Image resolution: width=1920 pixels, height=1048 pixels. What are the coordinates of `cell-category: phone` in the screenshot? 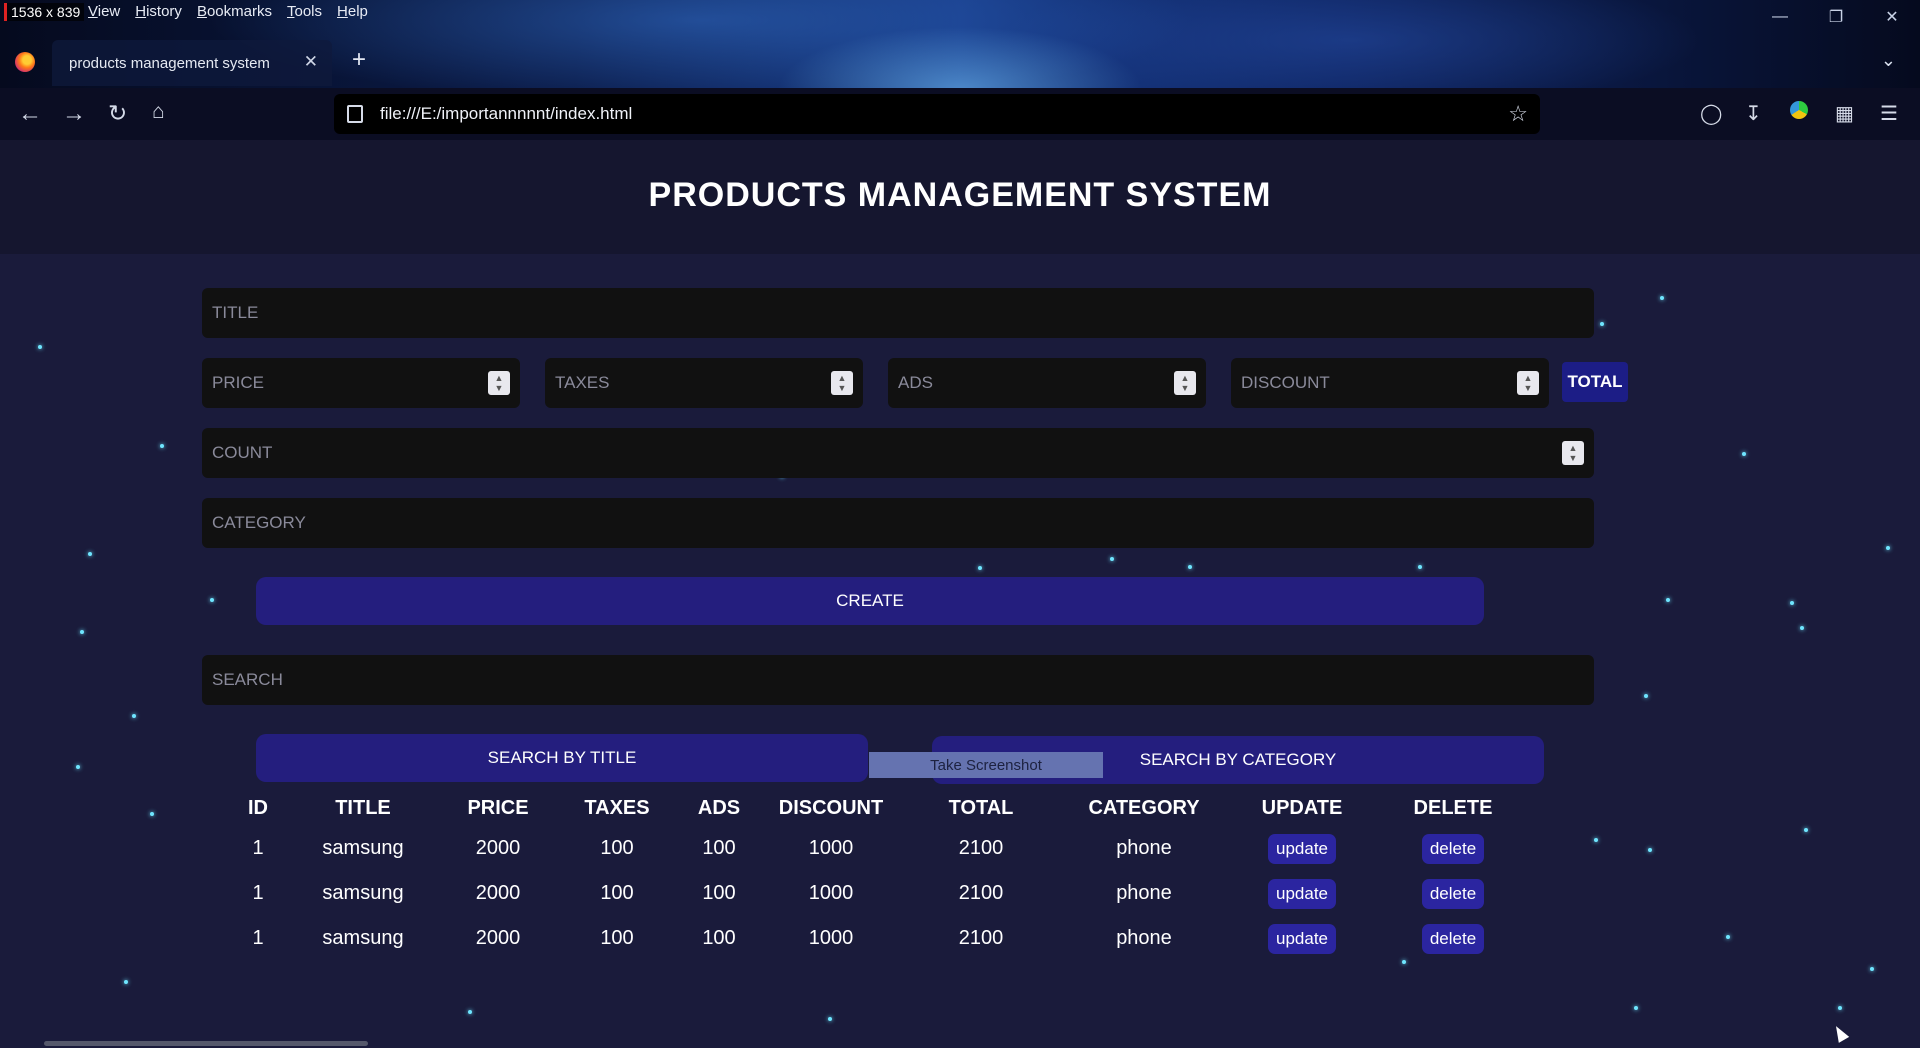 It's located at (1144, 848).